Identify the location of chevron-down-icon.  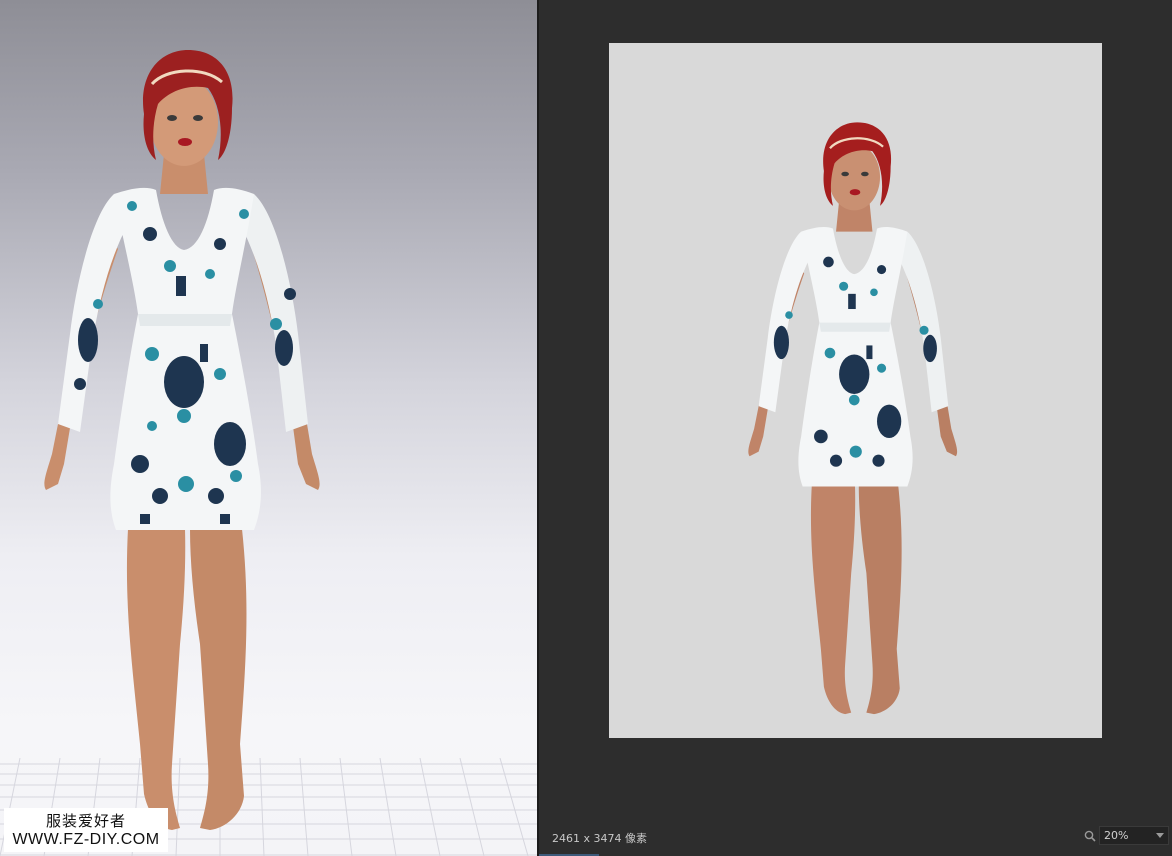
(1160, 835).